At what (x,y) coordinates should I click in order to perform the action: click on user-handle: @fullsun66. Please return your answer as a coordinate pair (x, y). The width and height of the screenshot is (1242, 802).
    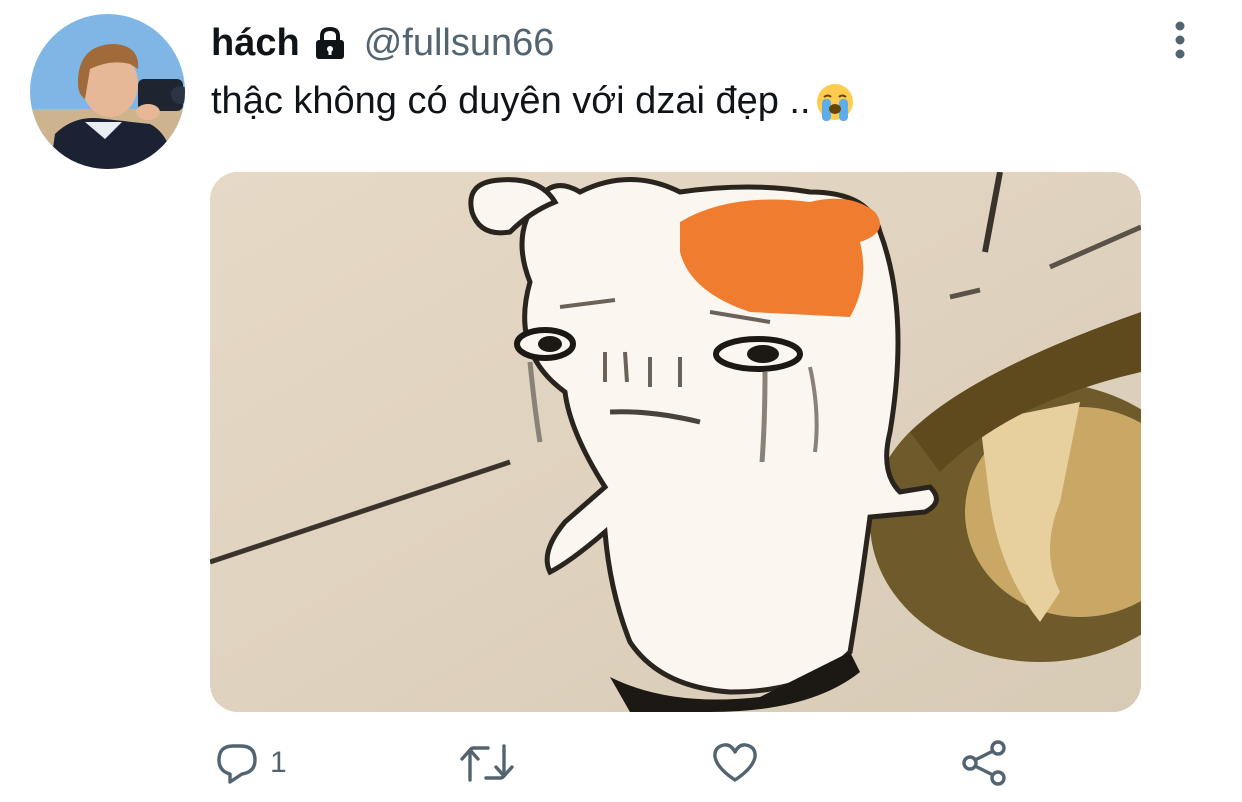
    Looking at the image, I should click on (459, 43).